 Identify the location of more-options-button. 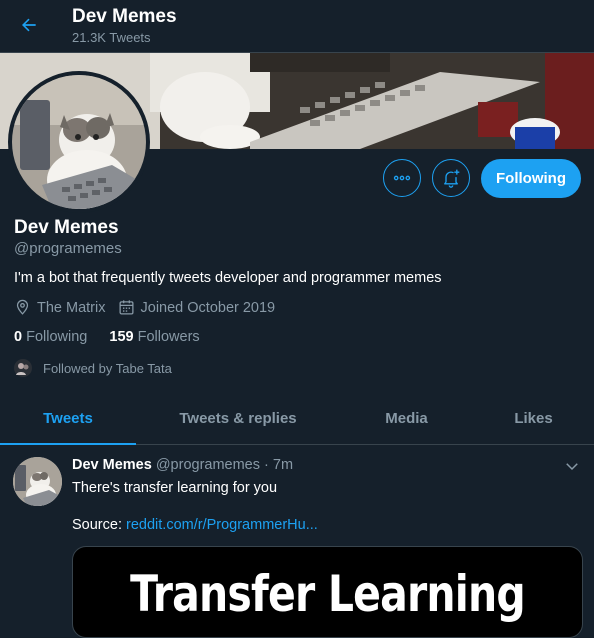
(402, 178).